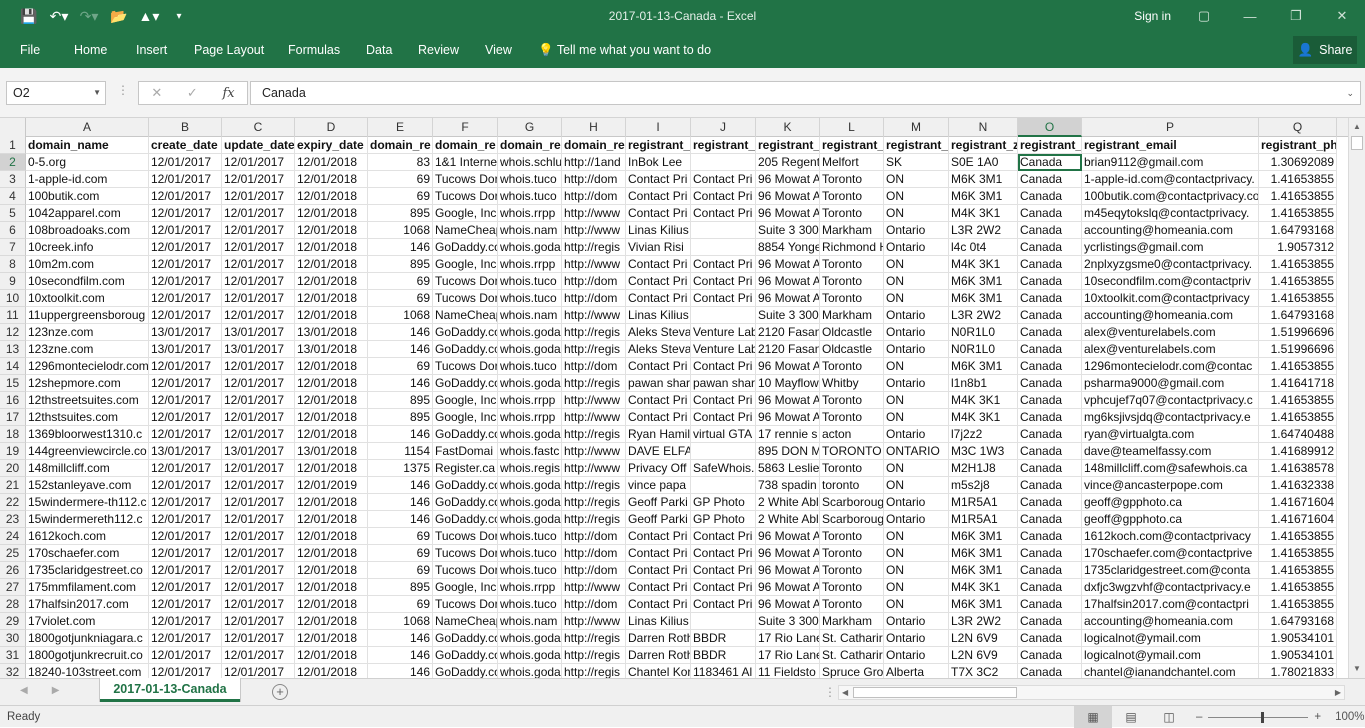 The height and width of the screenshot is (728, 1365). What do you see at coordinates (13, 162) in the screenshot?
I see `row-header: 2` at bounding box center [13, 162].